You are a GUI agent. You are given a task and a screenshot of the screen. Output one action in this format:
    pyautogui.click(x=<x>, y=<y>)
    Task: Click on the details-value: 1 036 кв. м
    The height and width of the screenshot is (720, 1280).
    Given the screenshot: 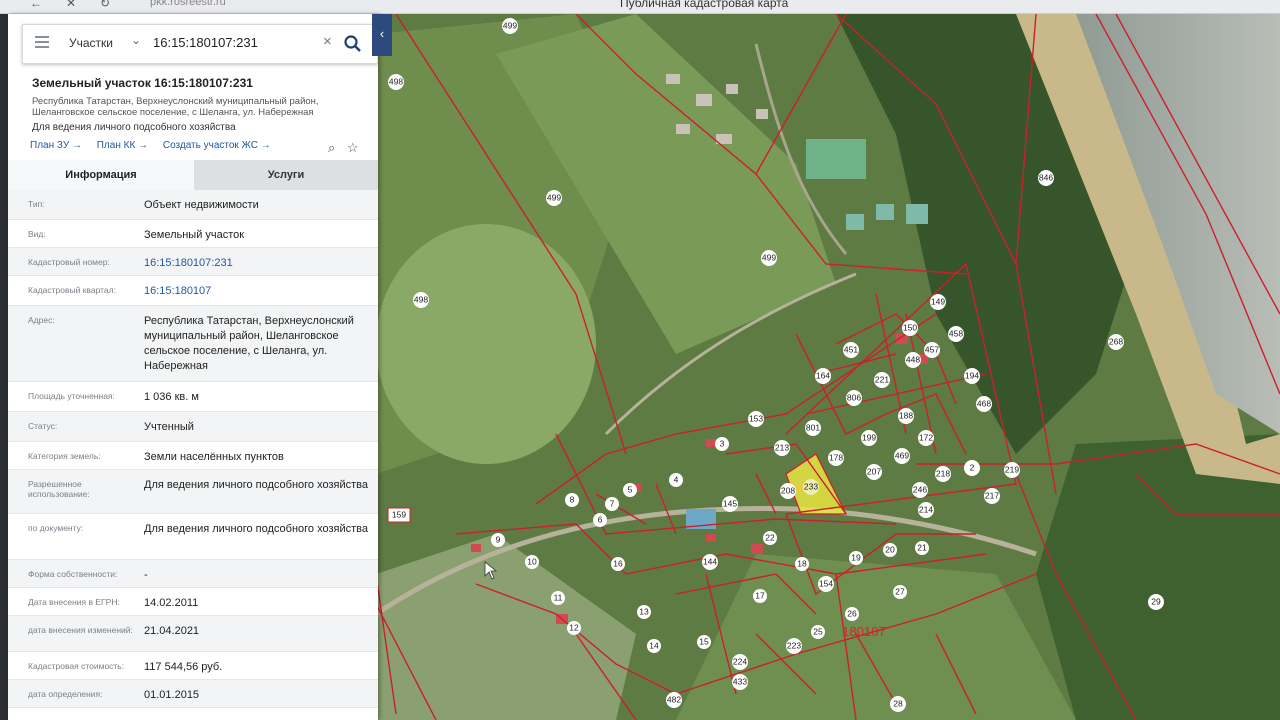 What is the action you would take?
    pyautogui.click(x=171, y=397)
    